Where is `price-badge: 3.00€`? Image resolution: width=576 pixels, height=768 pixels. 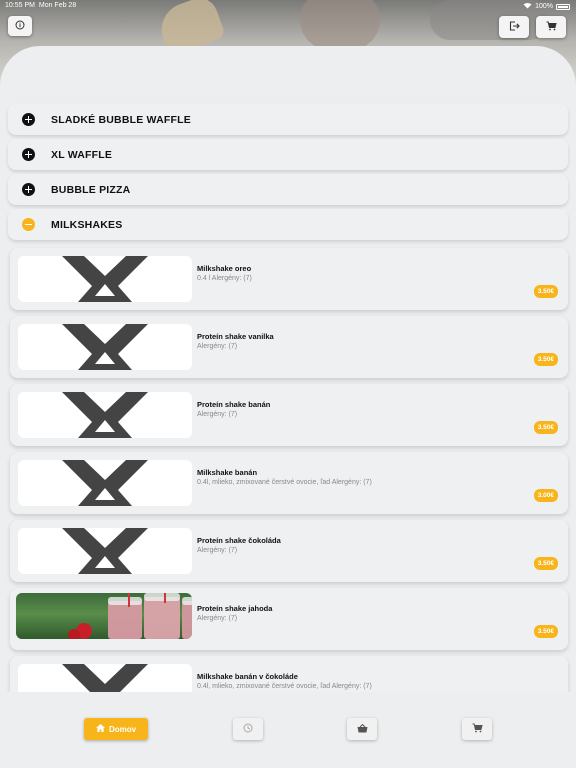
price-badge: 3.00€ is located at coordinates (545, 495).